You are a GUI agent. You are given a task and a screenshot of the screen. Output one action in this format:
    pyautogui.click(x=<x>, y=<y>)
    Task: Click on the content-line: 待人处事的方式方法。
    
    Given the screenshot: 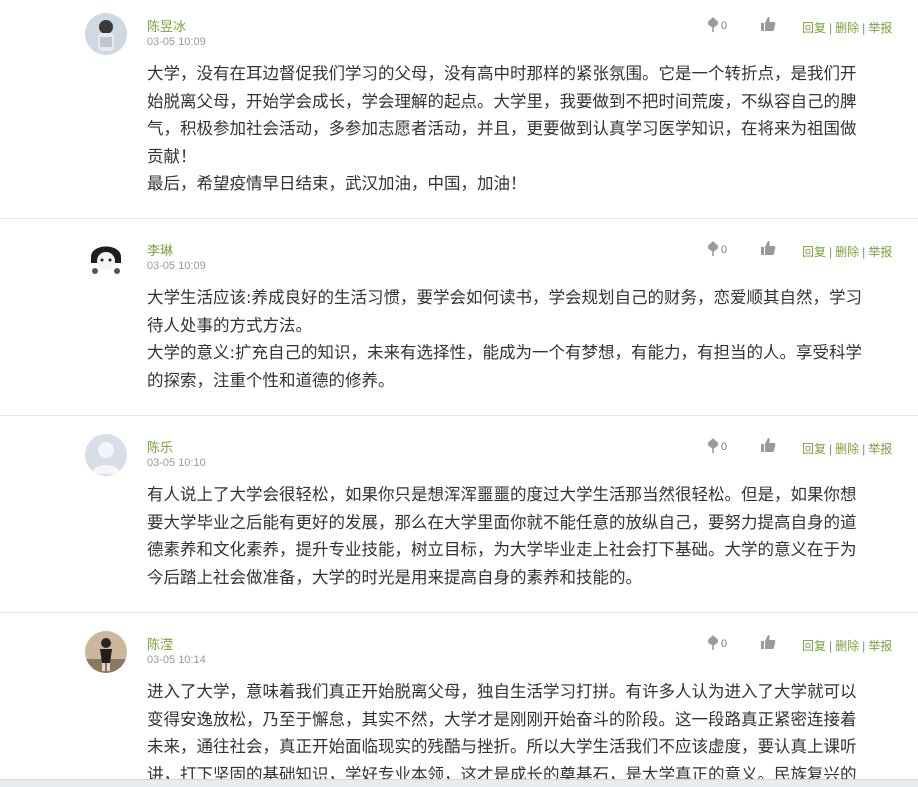 What is the action you would take?
    pyautogui.click(x=229, y=325)
    